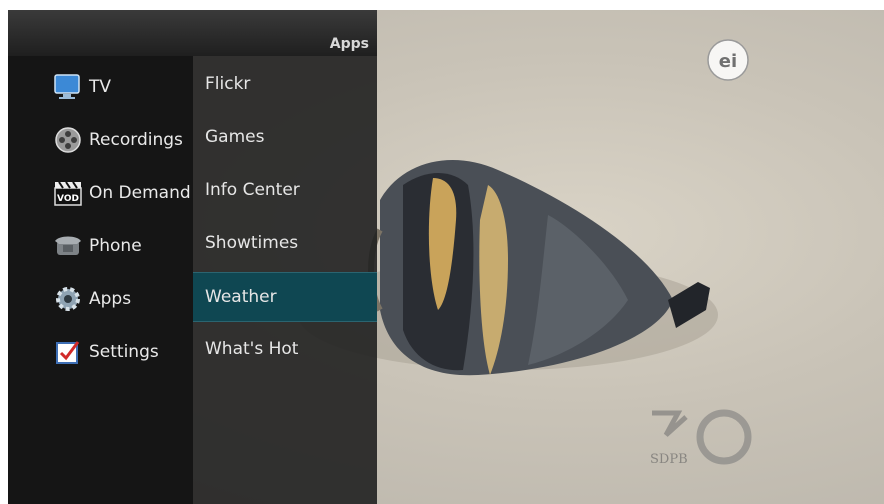  What do you see at coordinates (68, 193) in the screenshot?
I see `vod-clapperboard-icon: VOD` at bounding box center [68, 193].